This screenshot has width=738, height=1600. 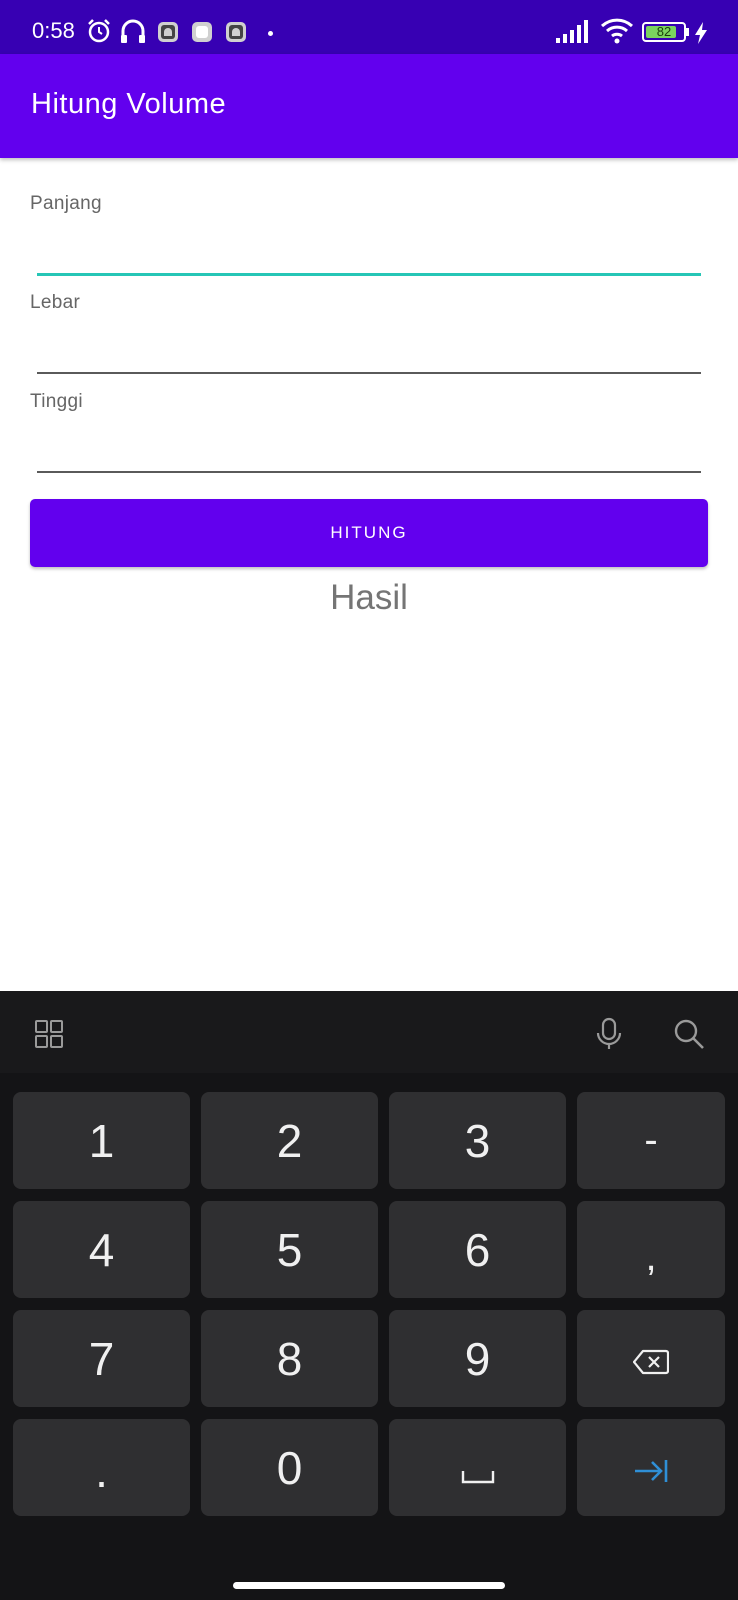 What do you see at coordinates (369, 533) in the screenshot?
I see `hitung-button: HITUNG` at bounding box center [369, 533].